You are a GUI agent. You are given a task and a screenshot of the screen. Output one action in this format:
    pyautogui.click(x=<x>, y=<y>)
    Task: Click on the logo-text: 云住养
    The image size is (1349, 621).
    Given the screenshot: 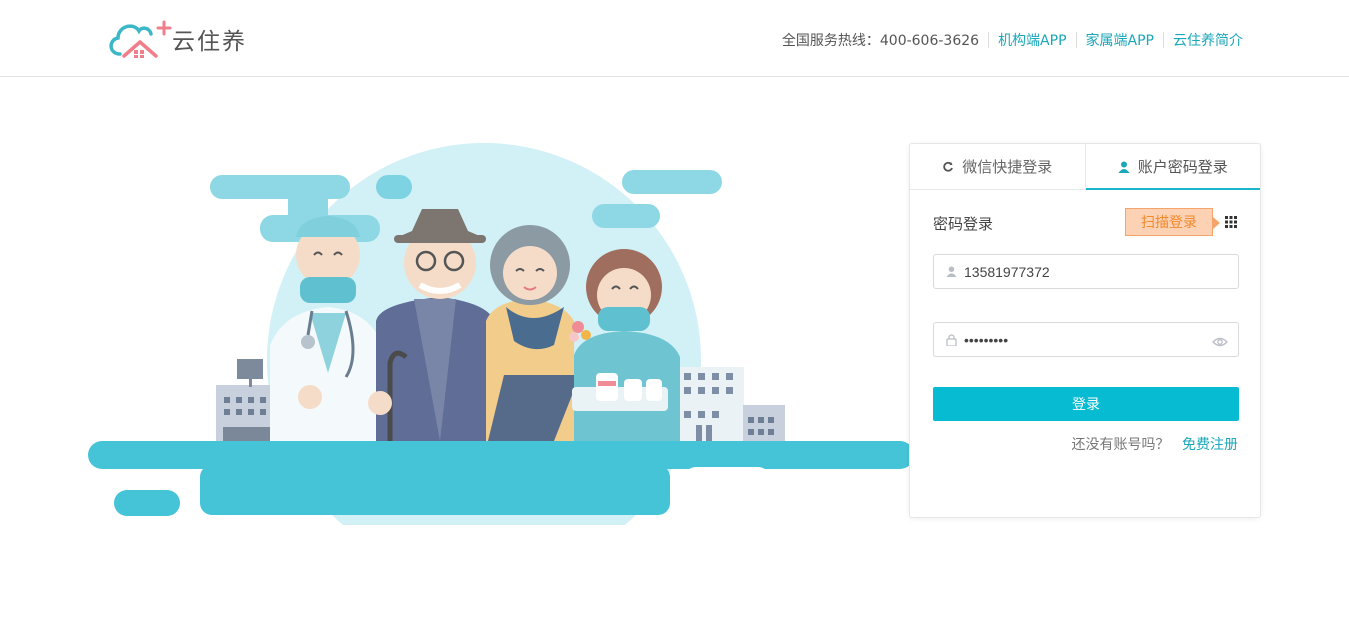 What is the action you would take?
    pyautogui.click(x=209, y=42)
    